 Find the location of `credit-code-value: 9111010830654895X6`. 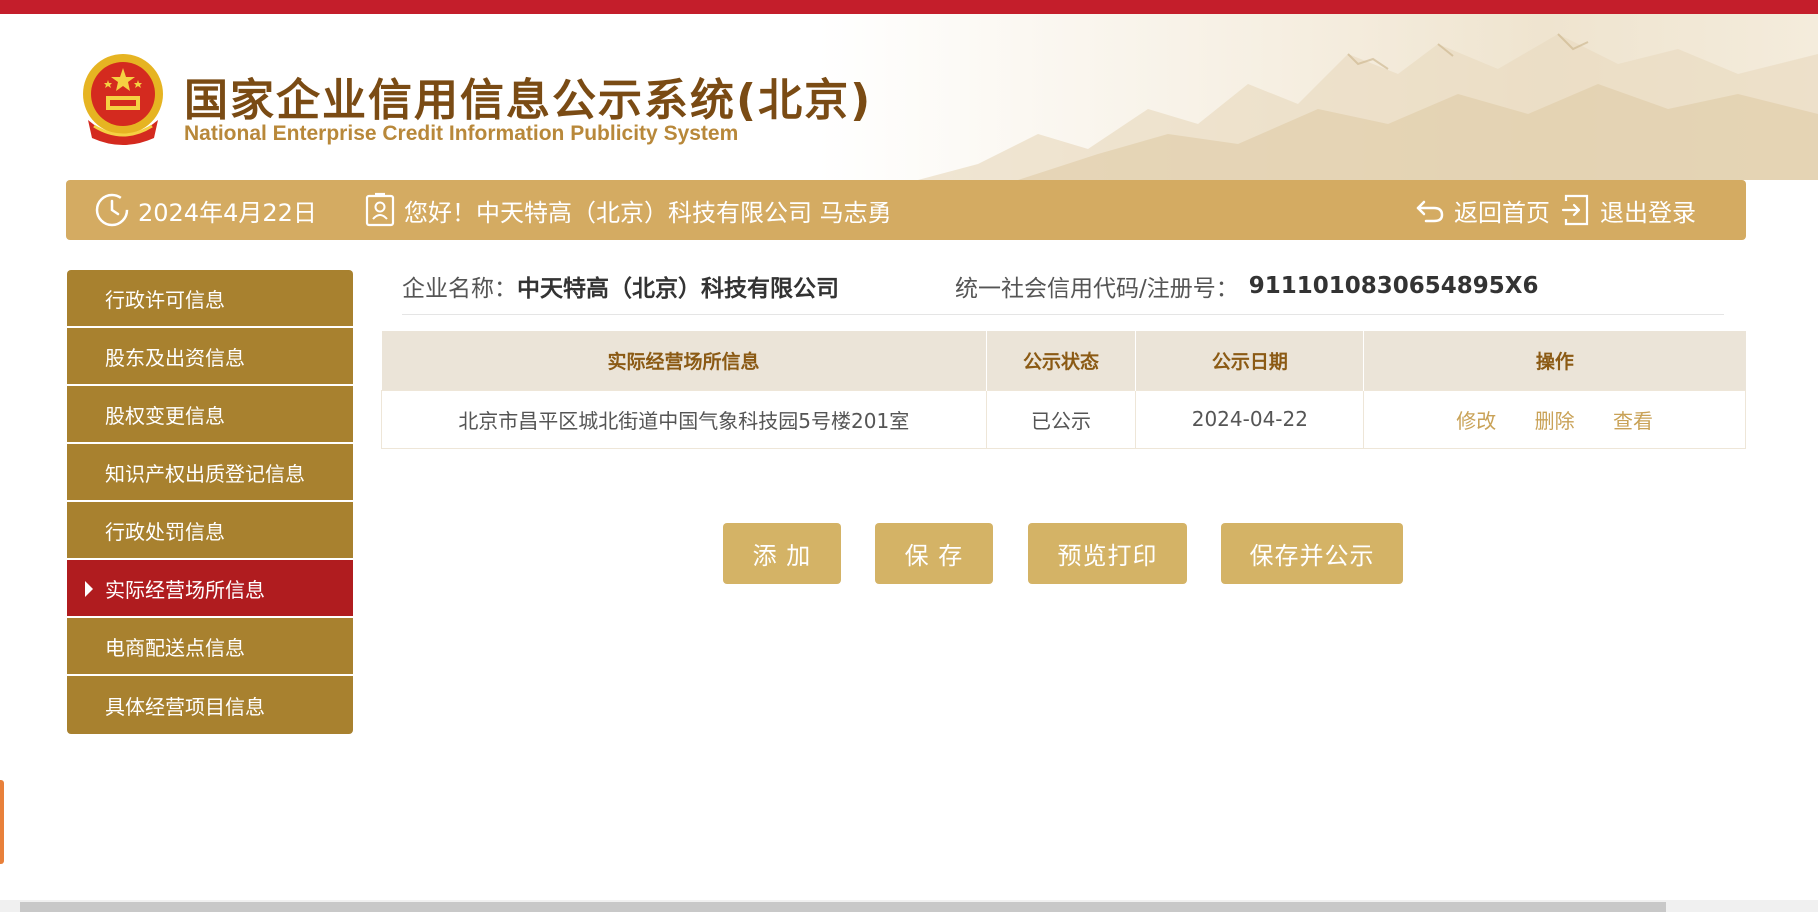

credit-code-value: 9111010830654895X6 is located at coordinates (1393, 286).